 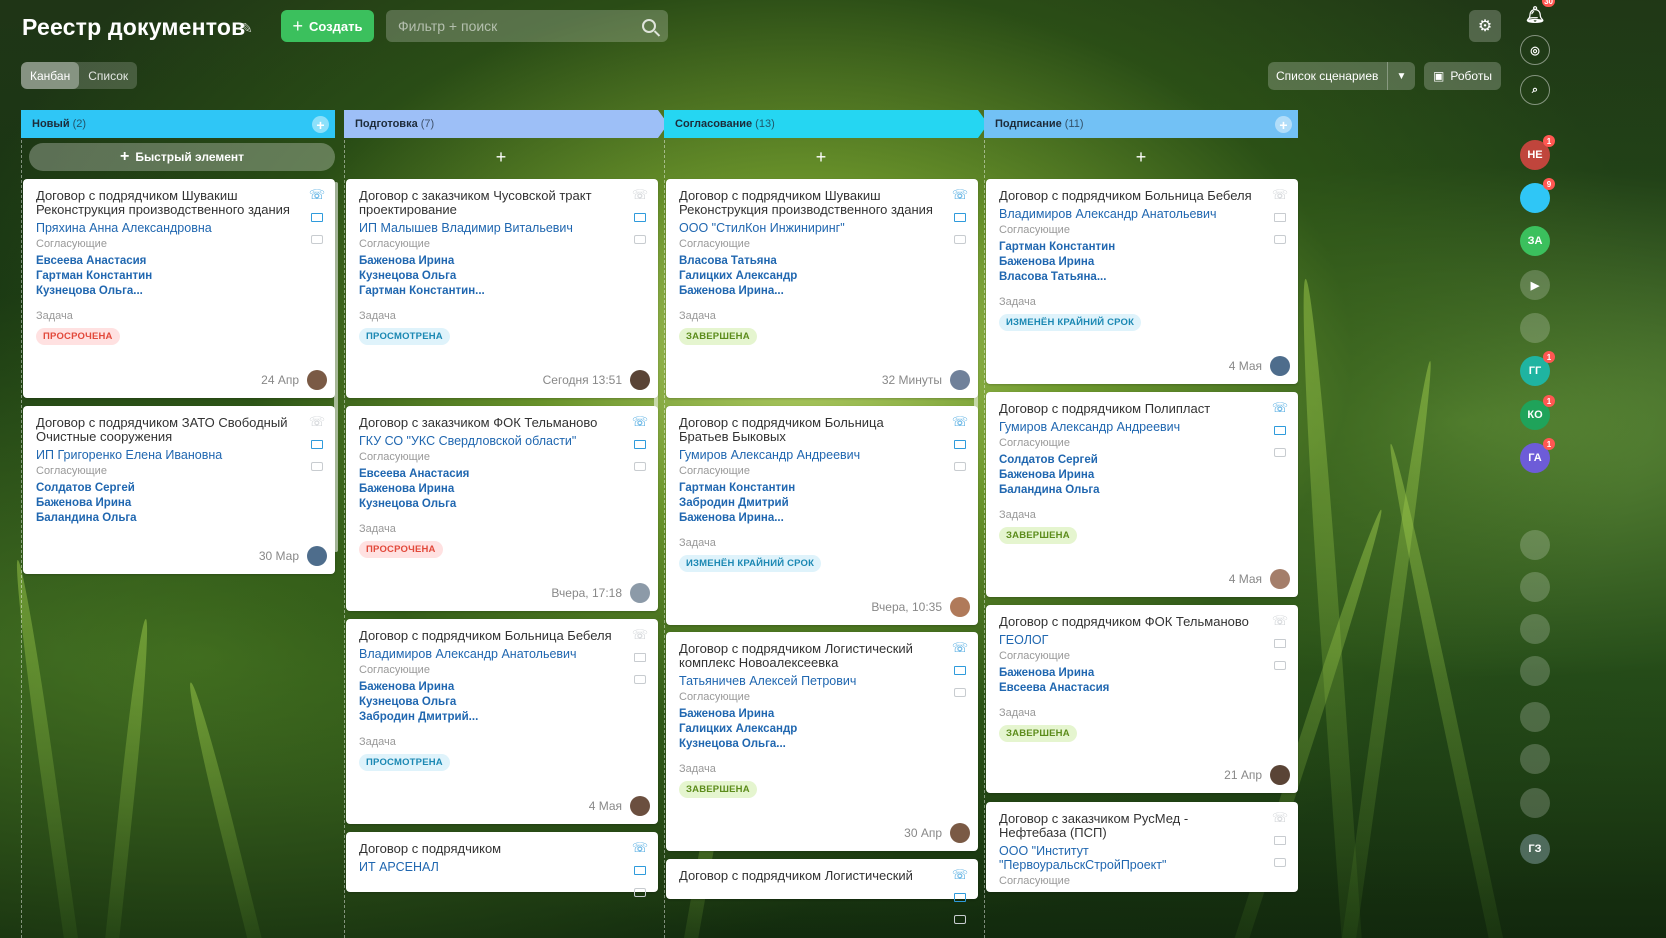 I want to click on card-client-link: ИТ АРСЕНАЛ, so click(x=486, y=867).